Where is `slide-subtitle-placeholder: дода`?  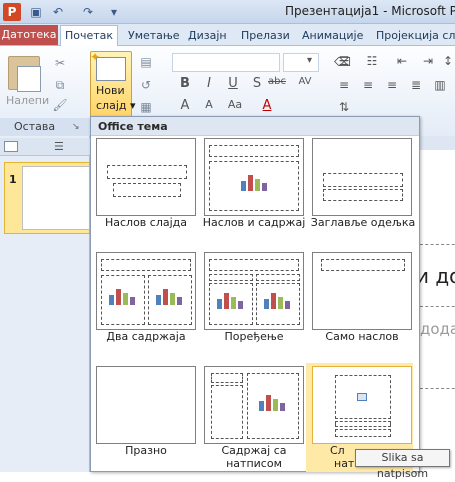
slide-subtitle-placeholder: дода is located at coordinates (437, 329).